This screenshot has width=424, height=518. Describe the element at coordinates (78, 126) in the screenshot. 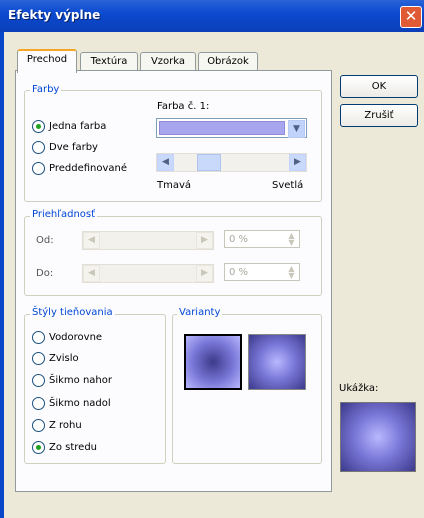

I see `radio-label: Jedna farba` at that location.